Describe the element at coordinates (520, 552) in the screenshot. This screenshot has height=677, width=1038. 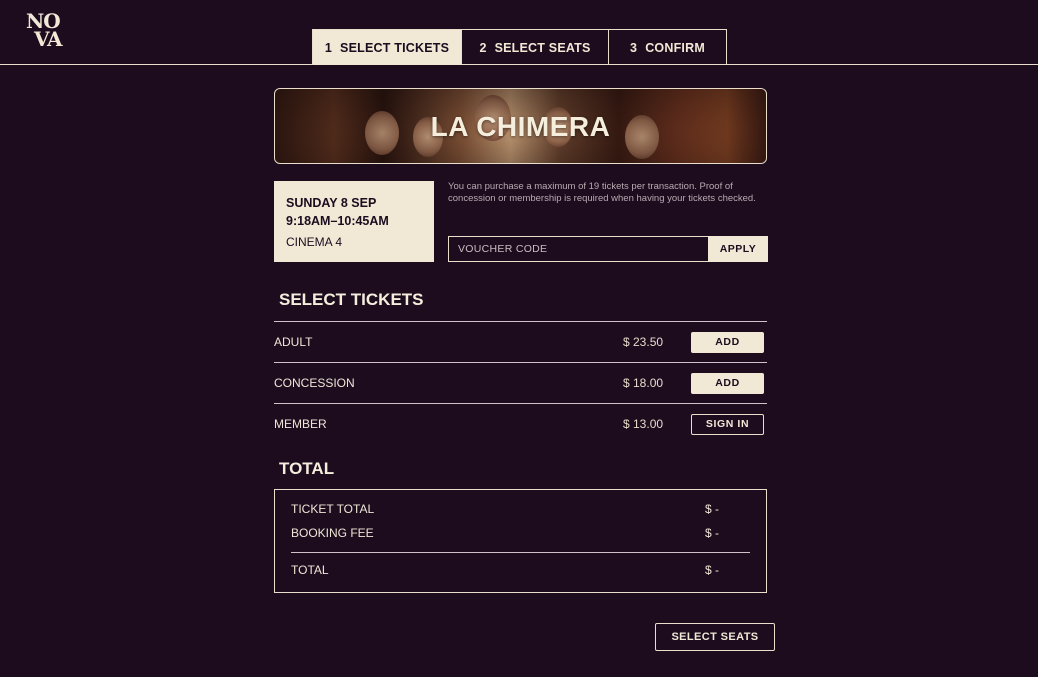
I see `summary-divider` at that location.